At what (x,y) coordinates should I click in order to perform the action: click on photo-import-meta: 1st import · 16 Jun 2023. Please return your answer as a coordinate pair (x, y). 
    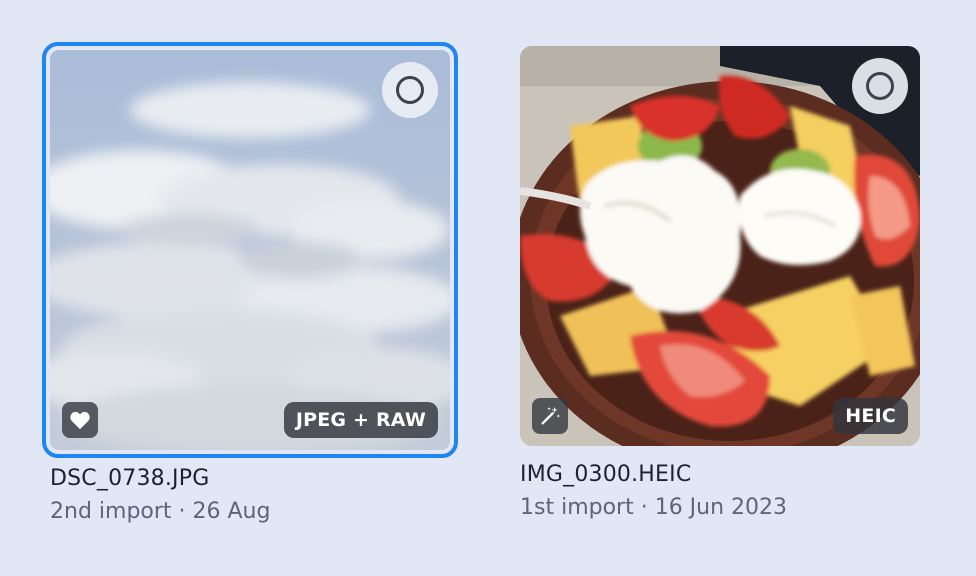
    Looking at the image, I should click on (654, 507).